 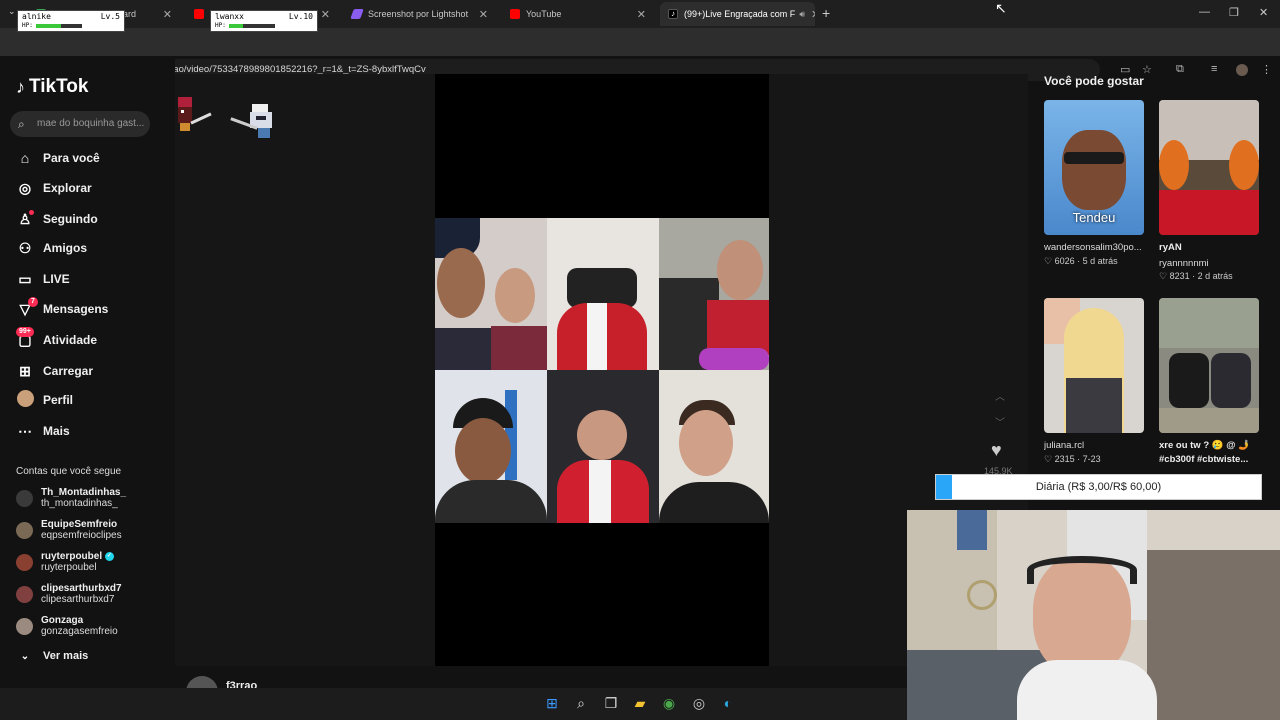 I want to click on followed-account: clipesarthurbxd7 clipesarthurbxd7, so click(x=69, y=594).